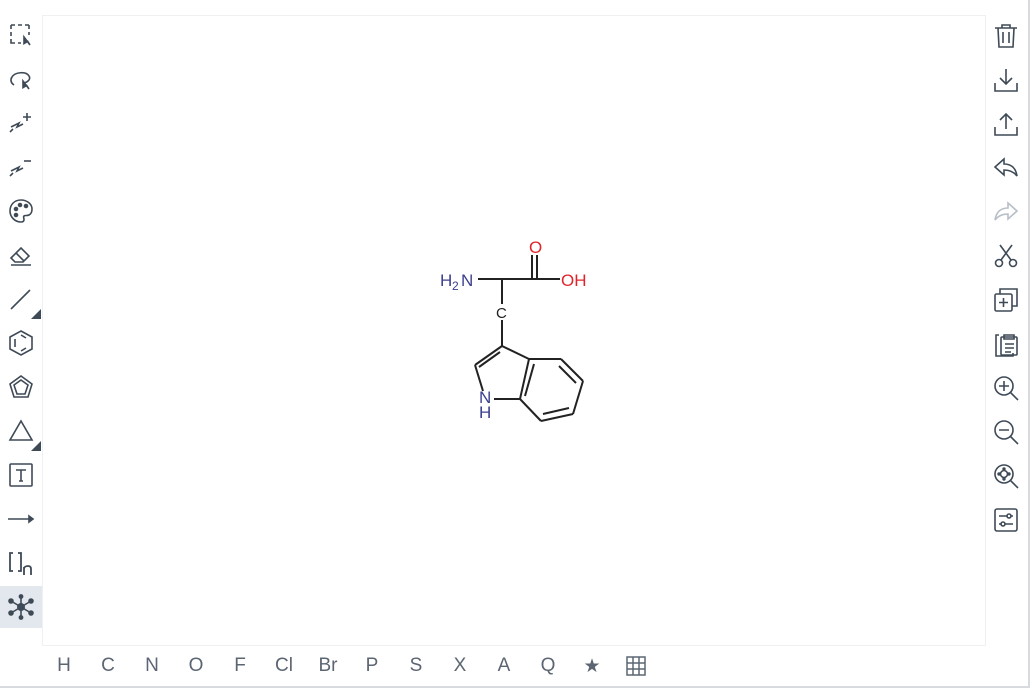  I want to click on zoom-fit-icon, so click(1006, 476).